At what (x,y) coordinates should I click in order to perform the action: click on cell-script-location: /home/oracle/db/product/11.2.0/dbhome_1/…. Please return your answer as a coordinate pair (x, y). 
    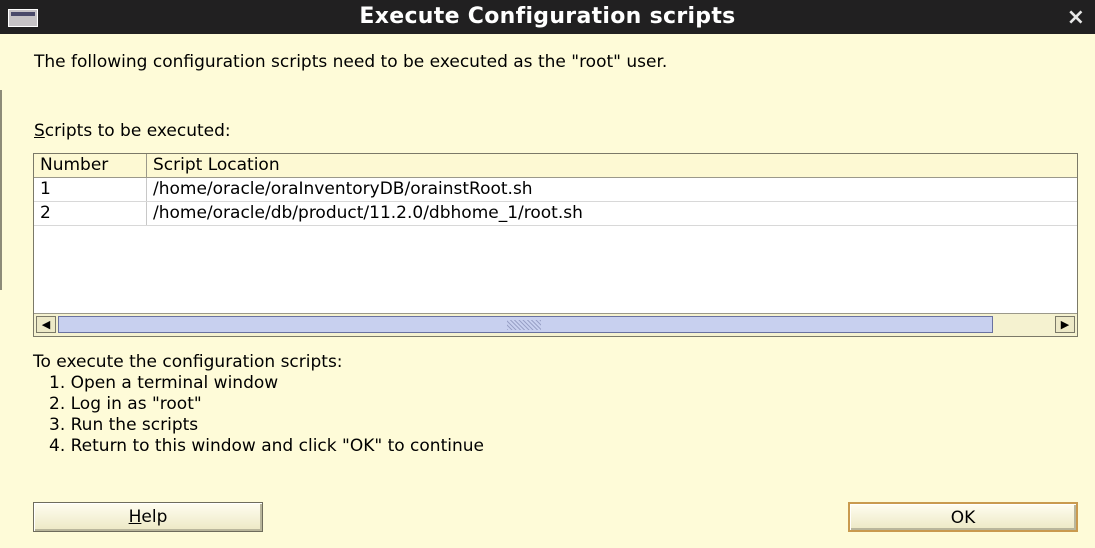
    Looking at the image, I should click on (368, 213).